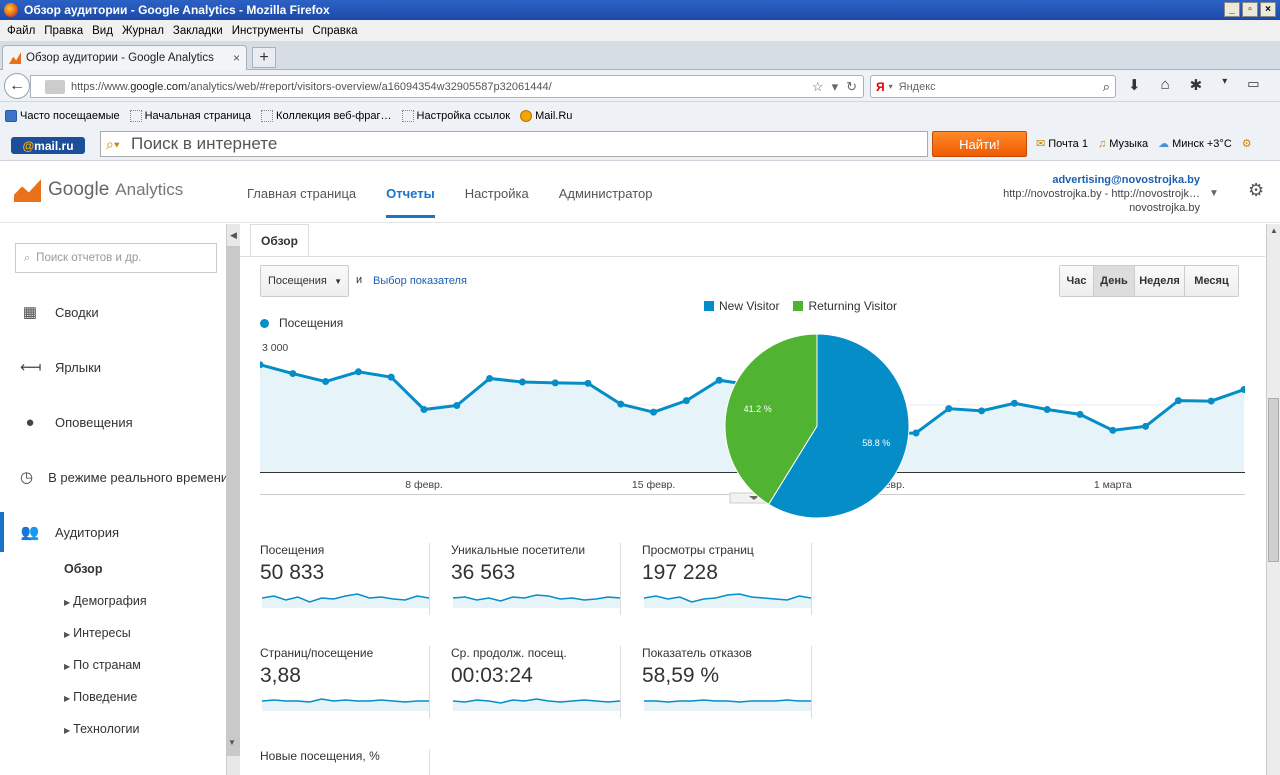 The image size is (1280, 775). I want to click on metric-card-unique-visitors: Уникальные посетители 36 563, so click(536, 579).